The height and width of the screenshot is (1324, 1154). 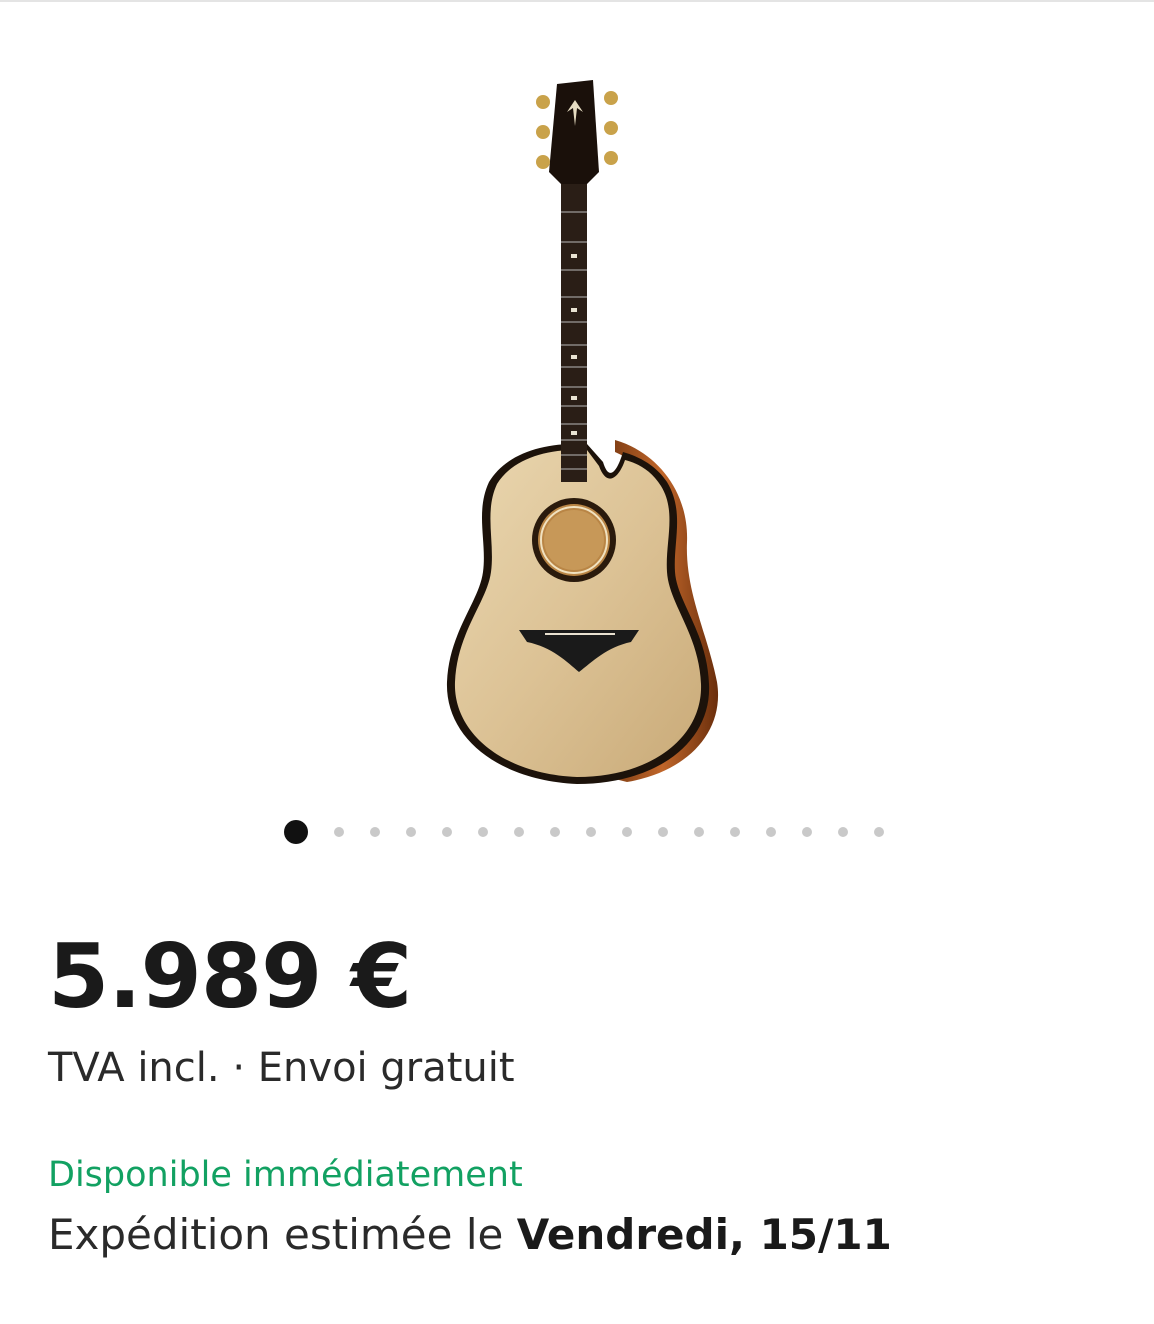 What do you see at coordinates (285, 1175) in the screenshot?
I see `availability-status: Disponible immédiatement` at bounding box center [285, 1175].